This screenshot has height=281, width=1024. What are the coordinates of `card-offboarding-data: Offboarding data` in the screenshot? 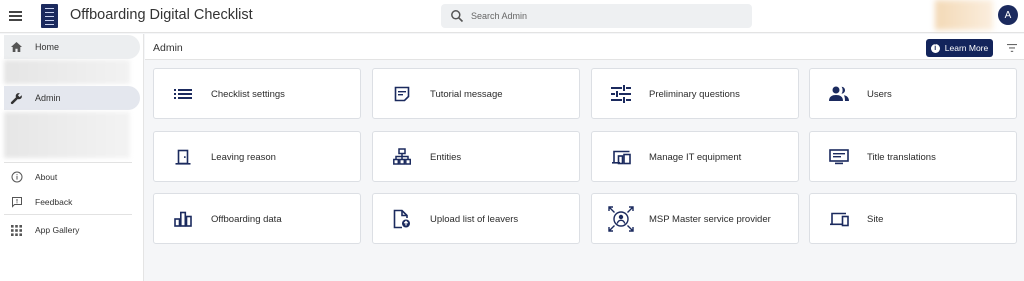 It's located at (257, 218).